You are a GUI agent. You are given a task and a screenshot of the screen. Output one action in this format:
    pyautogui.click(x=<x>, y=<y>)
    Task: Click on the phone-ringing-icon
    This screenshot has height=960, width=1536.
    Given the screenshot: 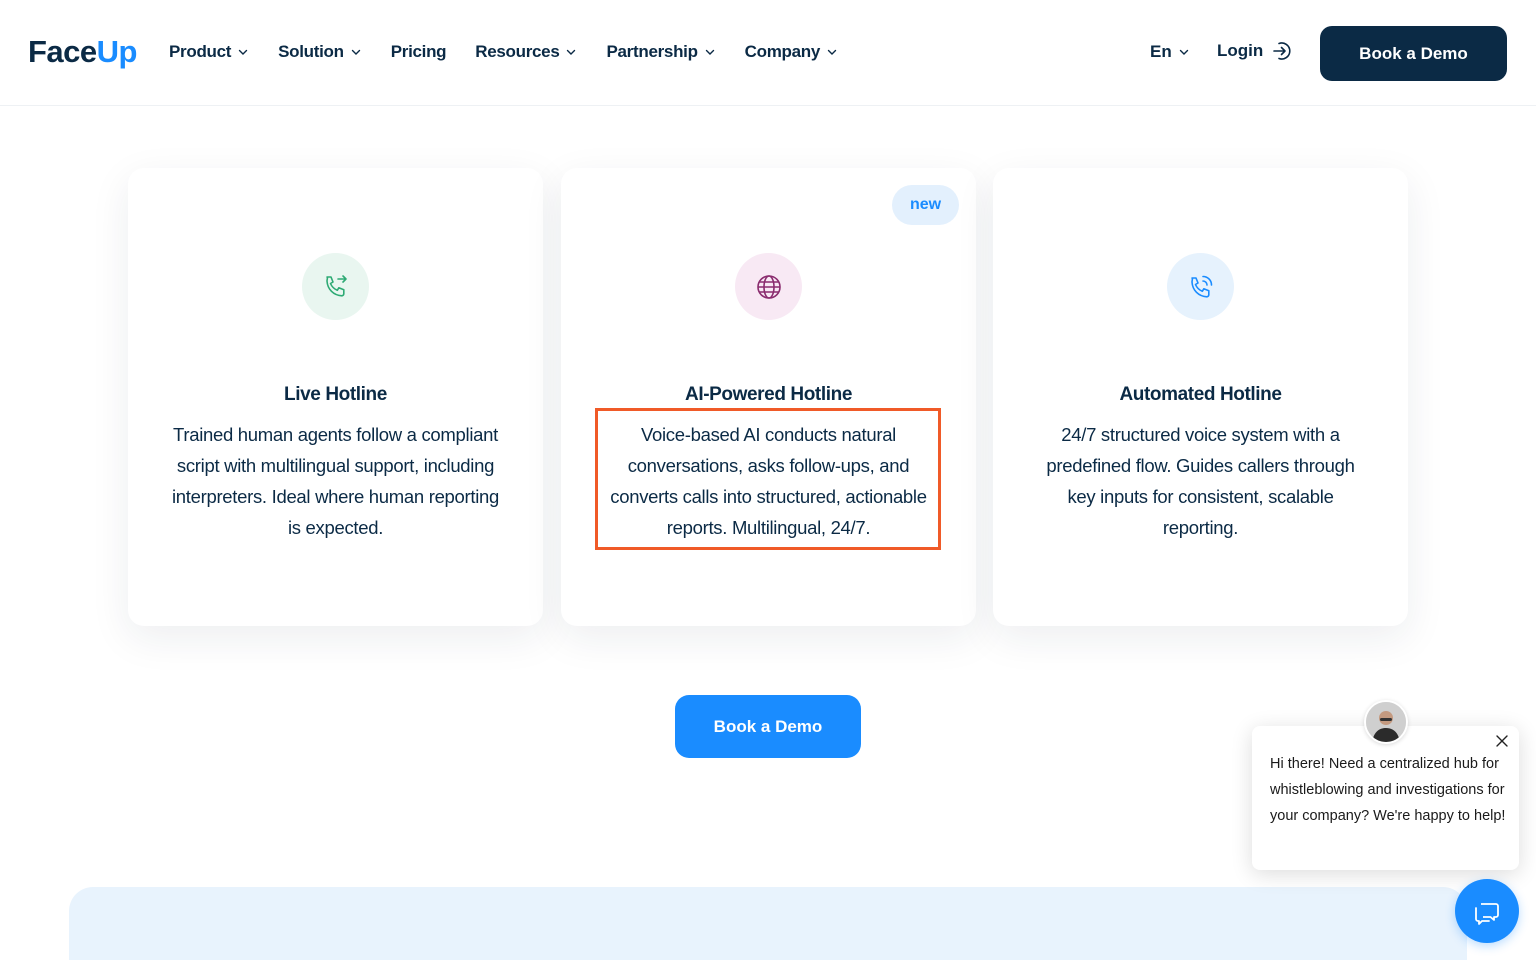 What is the action you would take?
    pyautogui.click(x=1201, y=286)
    